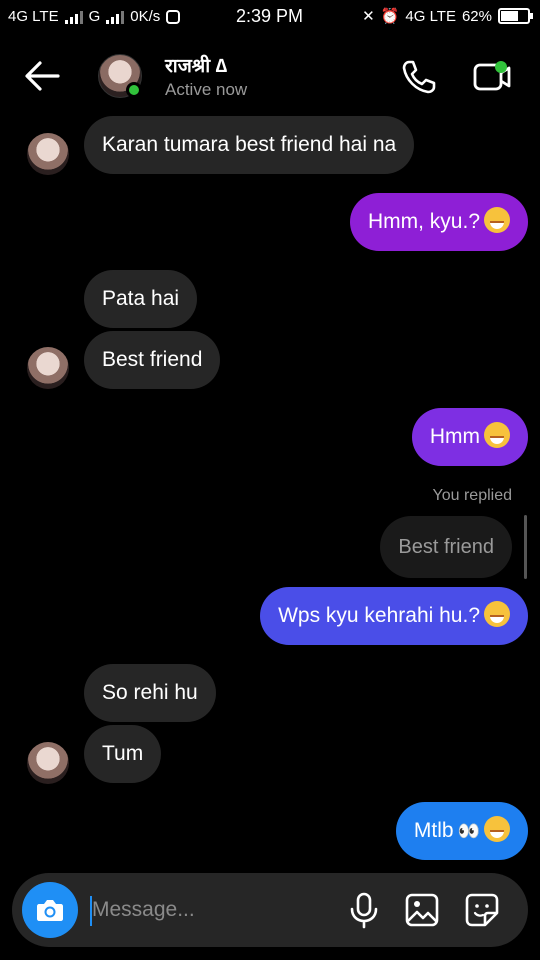 This screenshot has width=540, height=960. I want to click on clock: 2:39 PM, so click(270, 16).